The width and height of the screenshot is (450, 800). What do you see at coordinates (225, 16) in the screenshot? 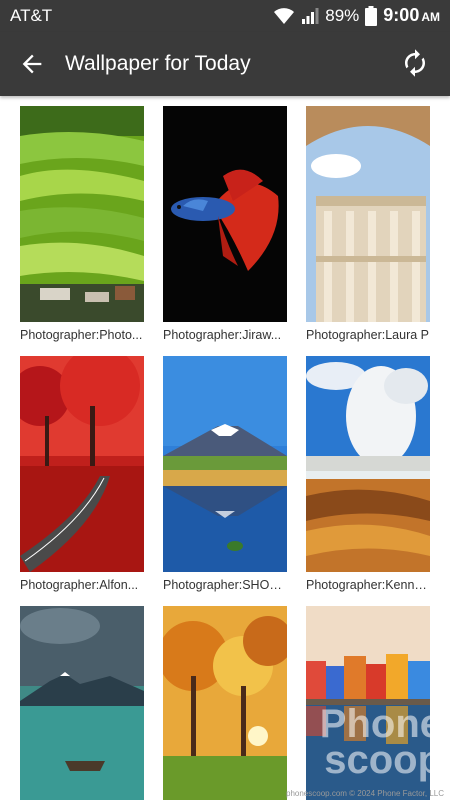
I see `status-bar: AT&T 89% 9:00 AM` at bounding box center [225, 16].